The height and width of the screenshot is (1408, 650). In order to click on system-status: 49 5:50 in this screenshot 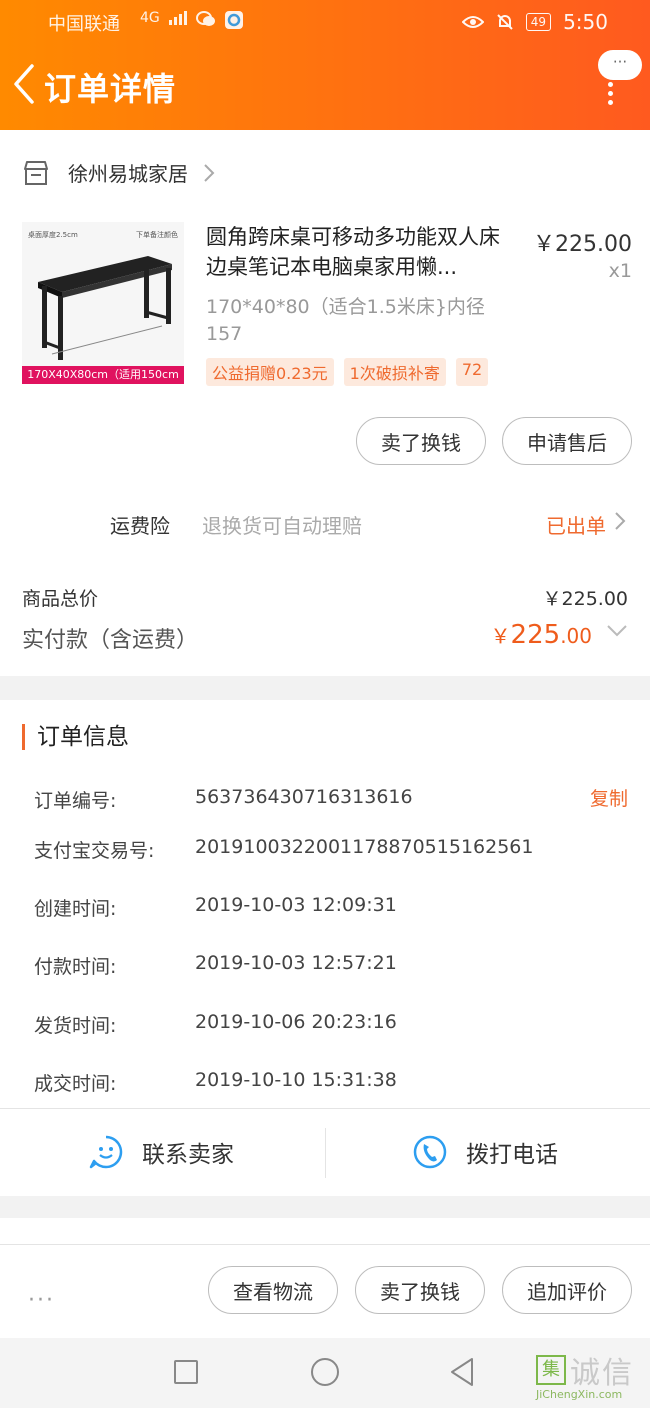, I will do `click(534, 22)`.